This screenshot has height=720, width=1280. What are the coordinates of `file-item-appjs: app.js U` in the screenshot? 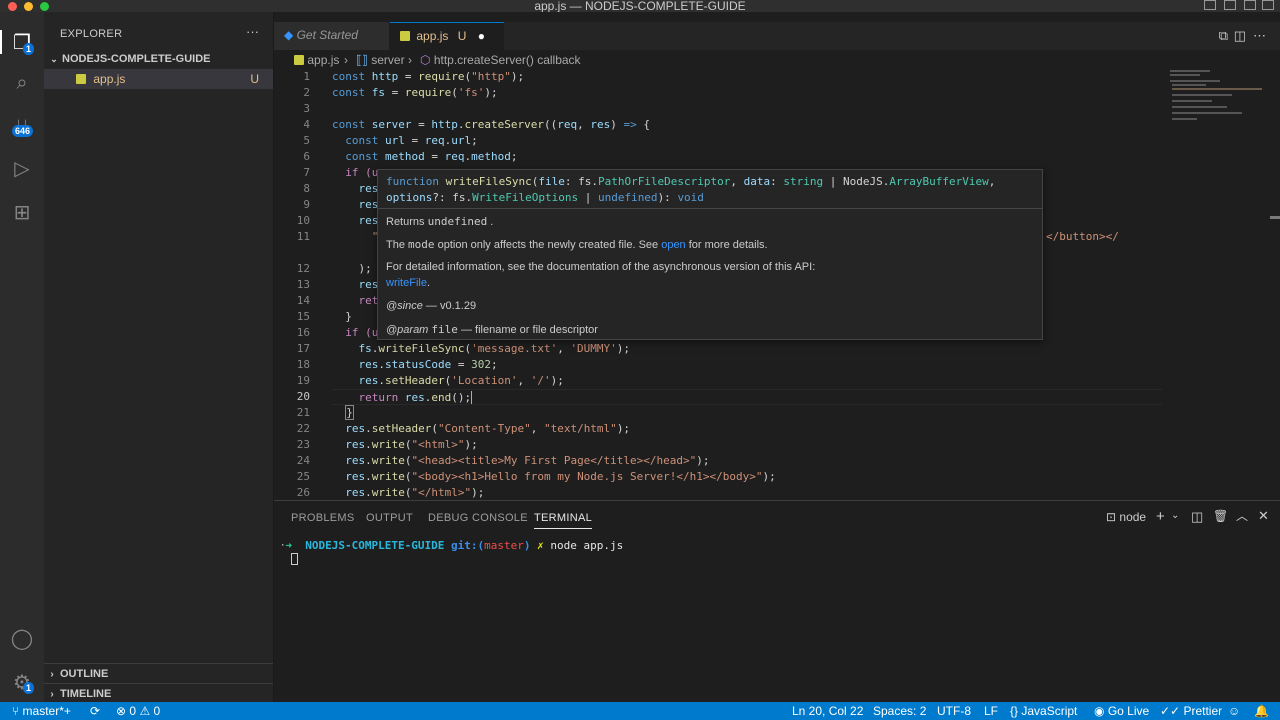 It's located at (158, 79).